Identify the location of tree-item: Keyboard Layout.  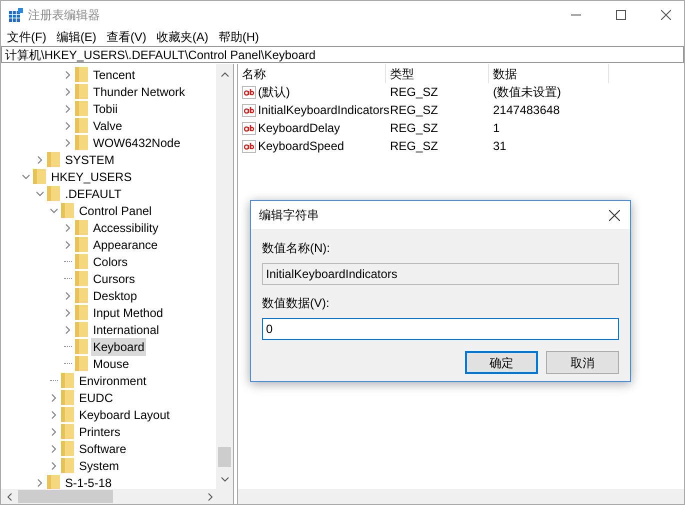
(124, 415).